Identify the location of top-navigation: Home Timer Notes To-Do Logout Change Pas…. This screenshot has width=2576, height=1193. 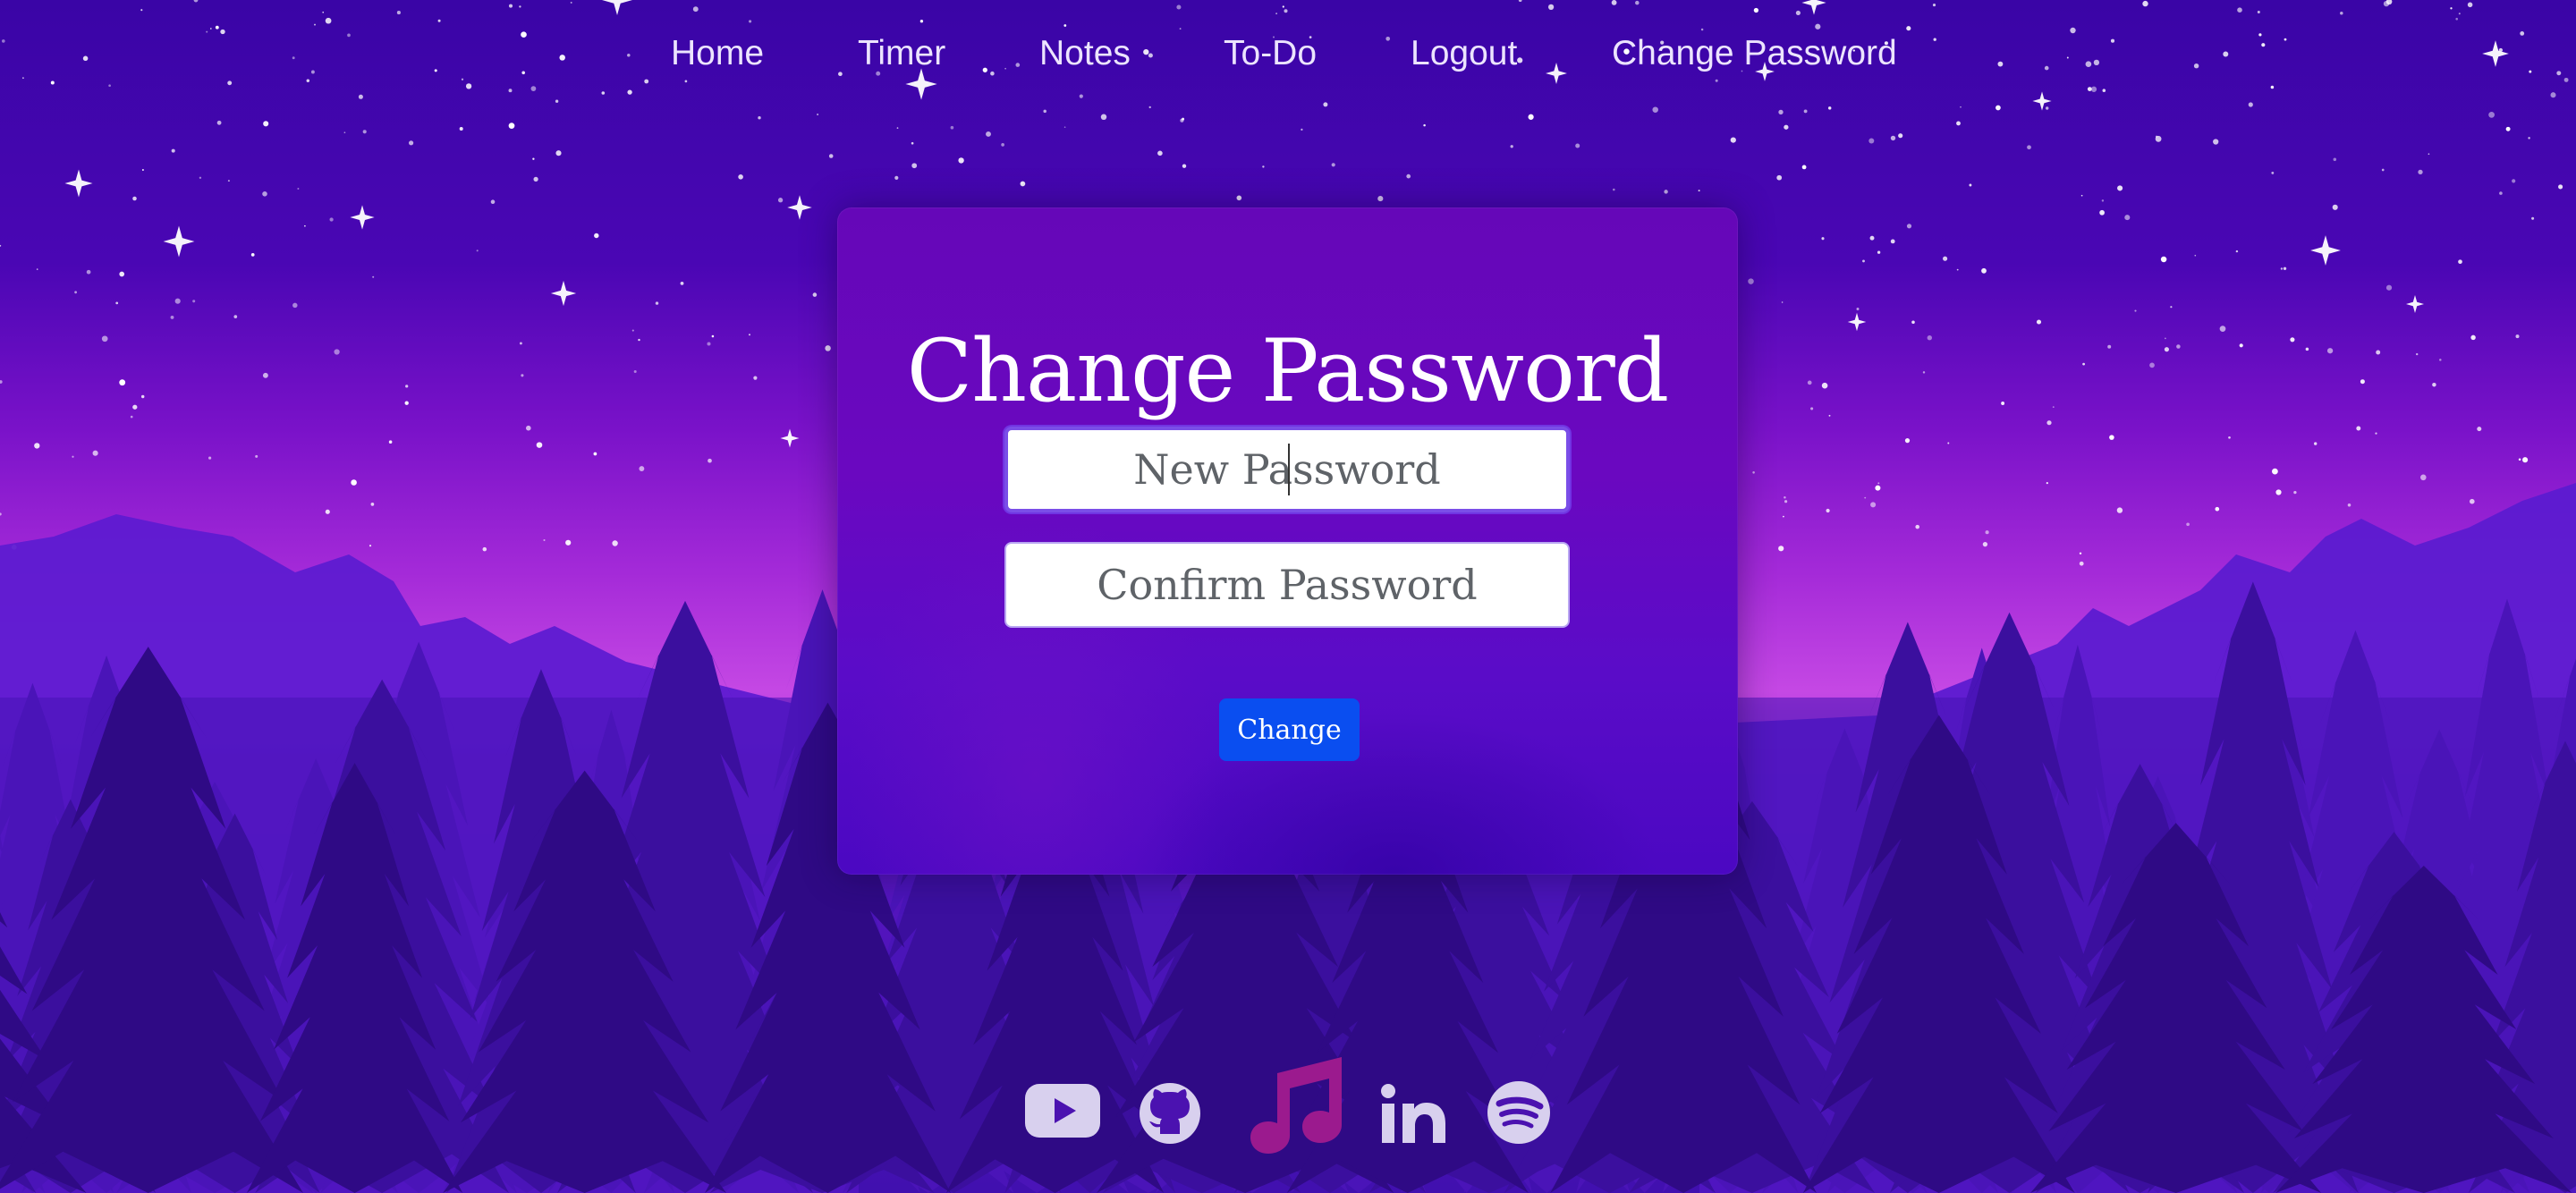
(1288, 53).